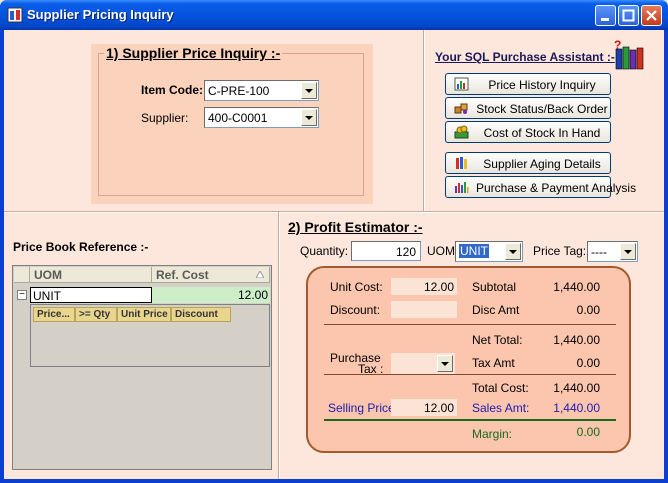  What do you see at coordinates (15, 15) in the screenshot?
I see `app-icon` at bounding box center [15, 15].